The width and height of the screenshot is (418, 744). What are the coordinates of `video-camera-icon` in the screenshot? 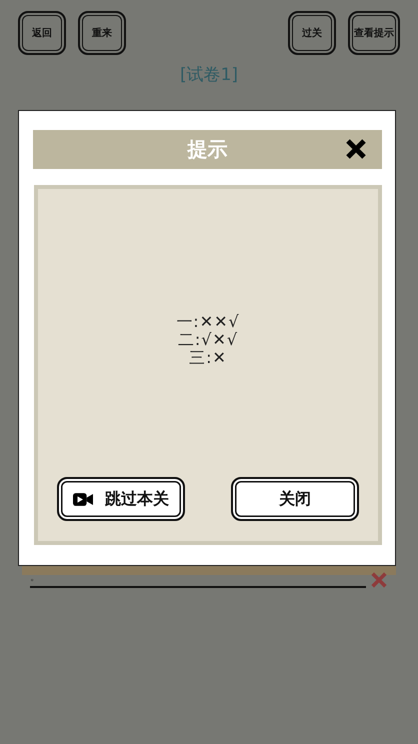 It's located at (83, 499).